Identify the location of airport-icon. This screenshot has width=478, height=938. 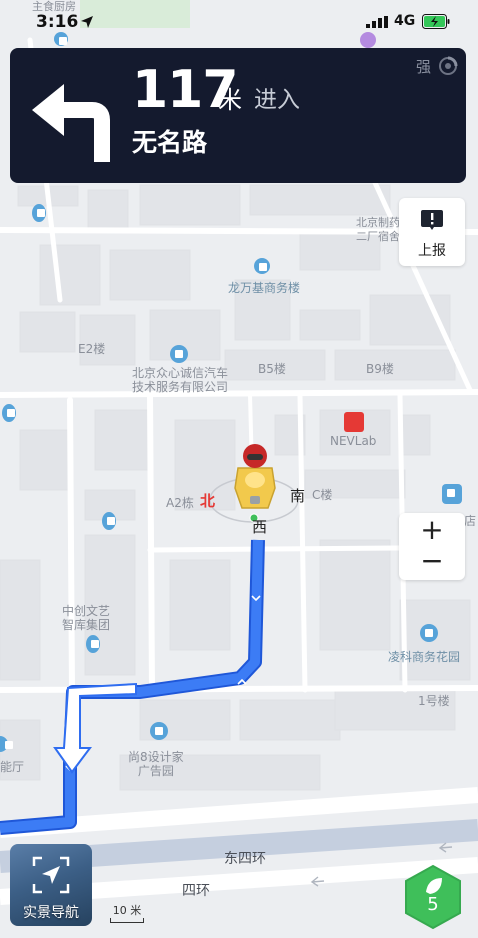
(452, 494).